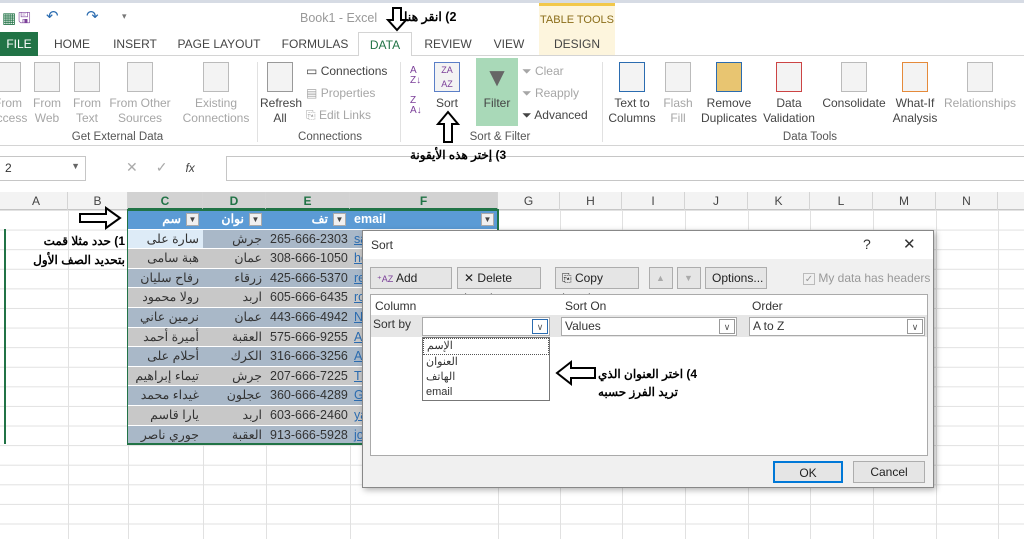  Describe the element at coordinates (92, 16) in the screenshot. I see `redo-icon: ↷` at that location.